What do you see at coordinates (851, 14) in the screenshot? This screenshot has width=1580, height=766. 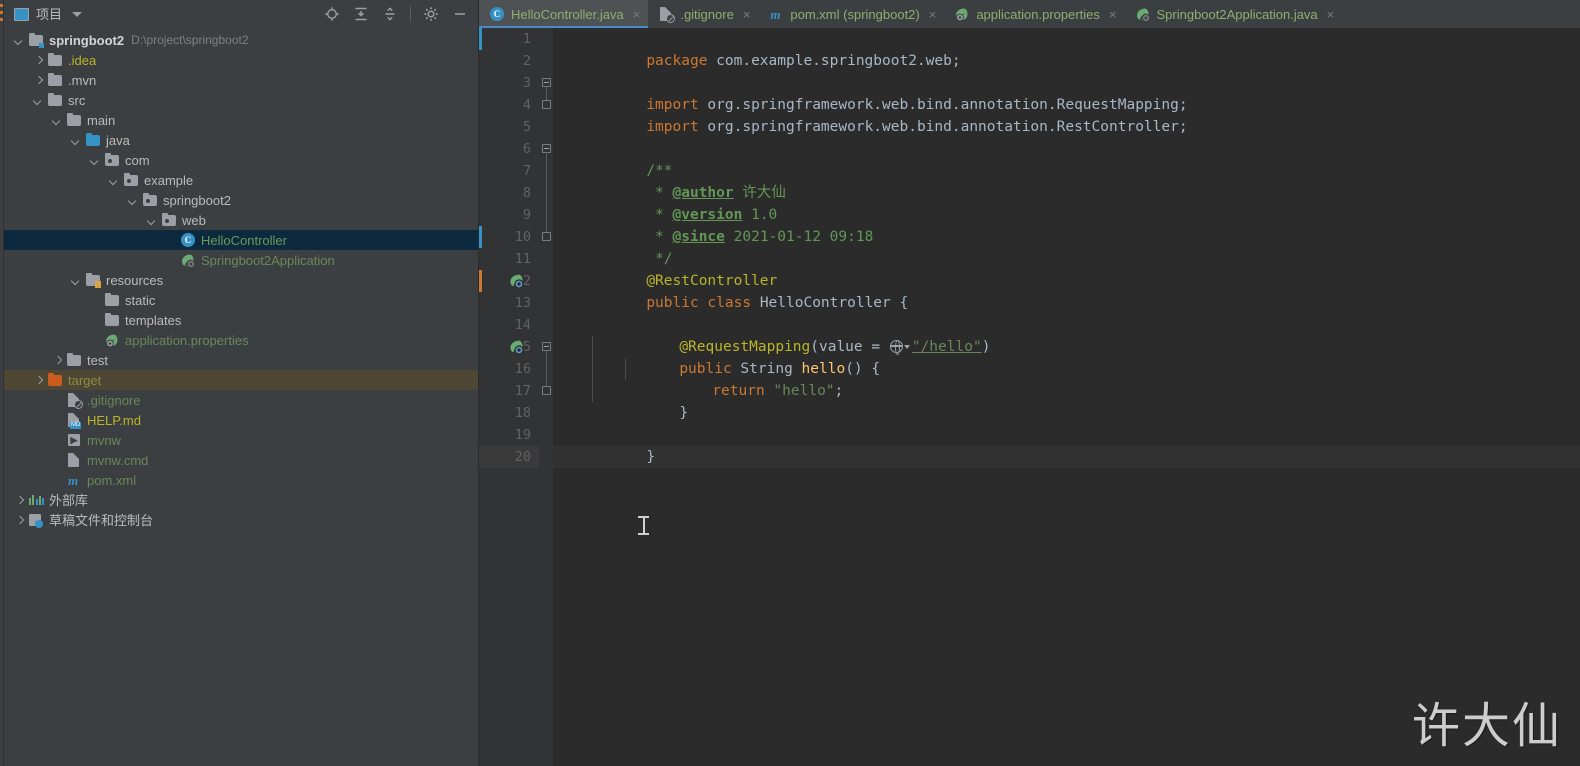 I see `editor-tab-pom-xml-springboot2-: m pom.xml (springboot2) ×` at bounding box center [851, 14].